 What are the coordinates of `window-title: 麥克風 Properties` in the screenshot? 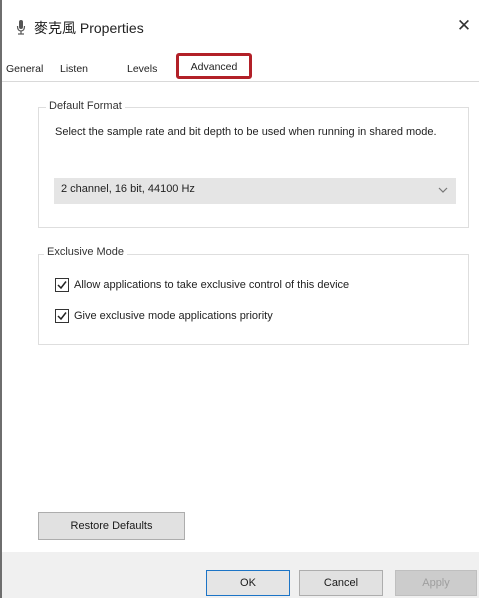 It's located at (89, 28).